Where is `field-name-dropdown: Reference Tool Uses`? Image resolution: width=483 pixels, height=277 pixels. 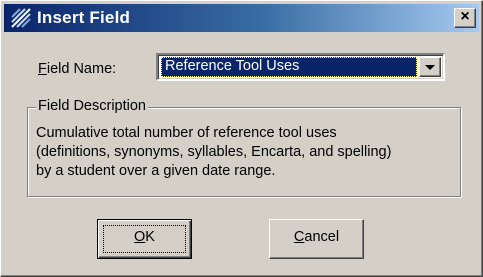 field-name-dropdown: Reference Tool Uses is located at coordinates (300, 67).